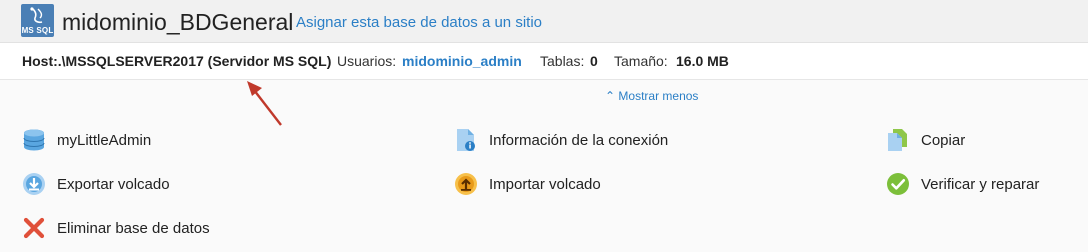 The image size is (1090, 252). Describe the element at coordinates (104, 140) in the screenshot. I see `action-label: myLittleAdmin` at that location.